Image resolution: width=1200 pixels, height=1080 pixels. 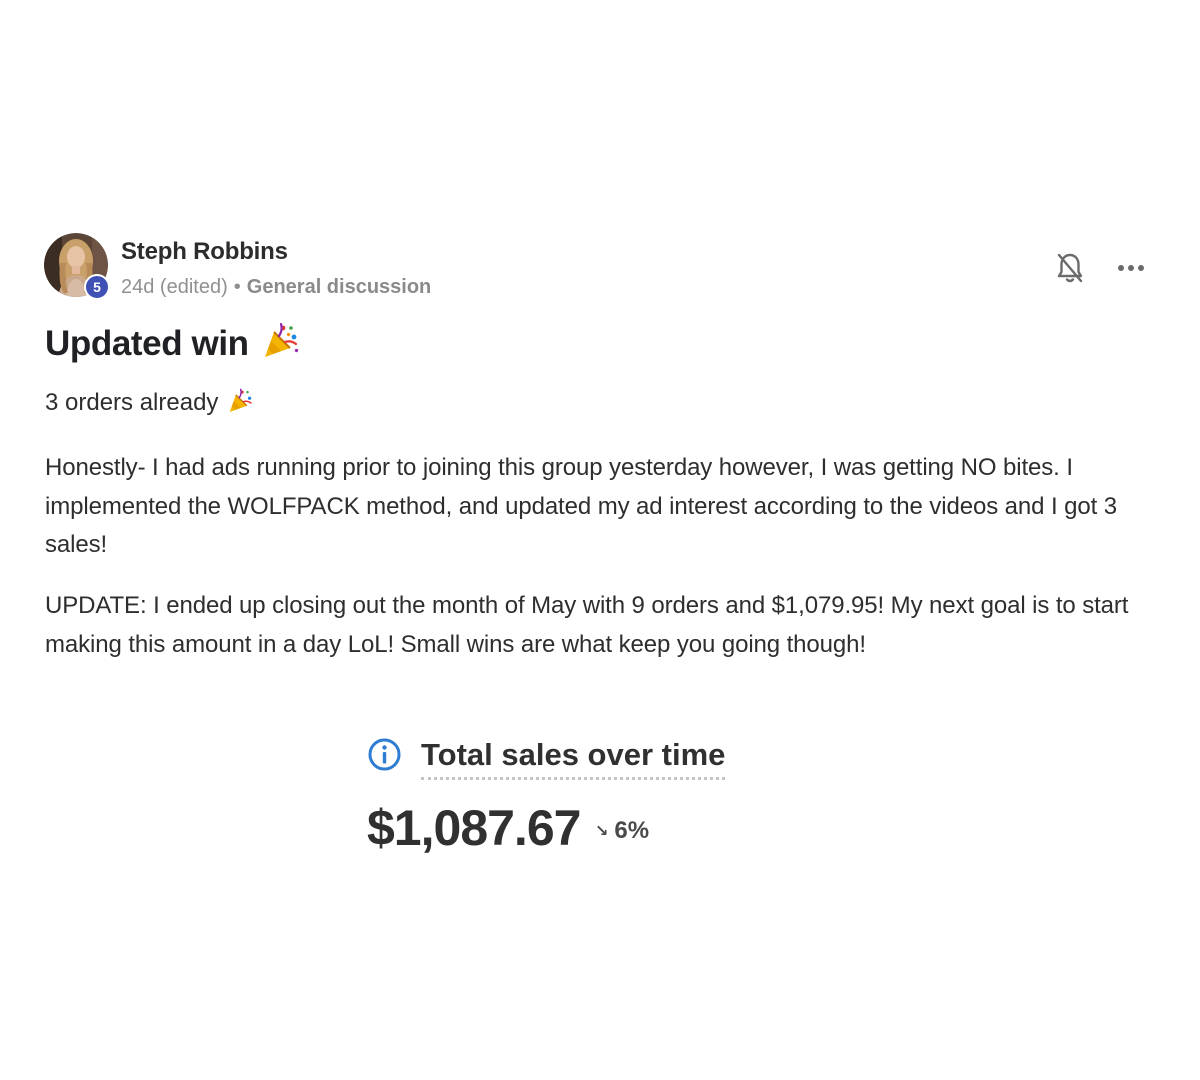 I want to click on info-icon, so click(x=384, y=754).